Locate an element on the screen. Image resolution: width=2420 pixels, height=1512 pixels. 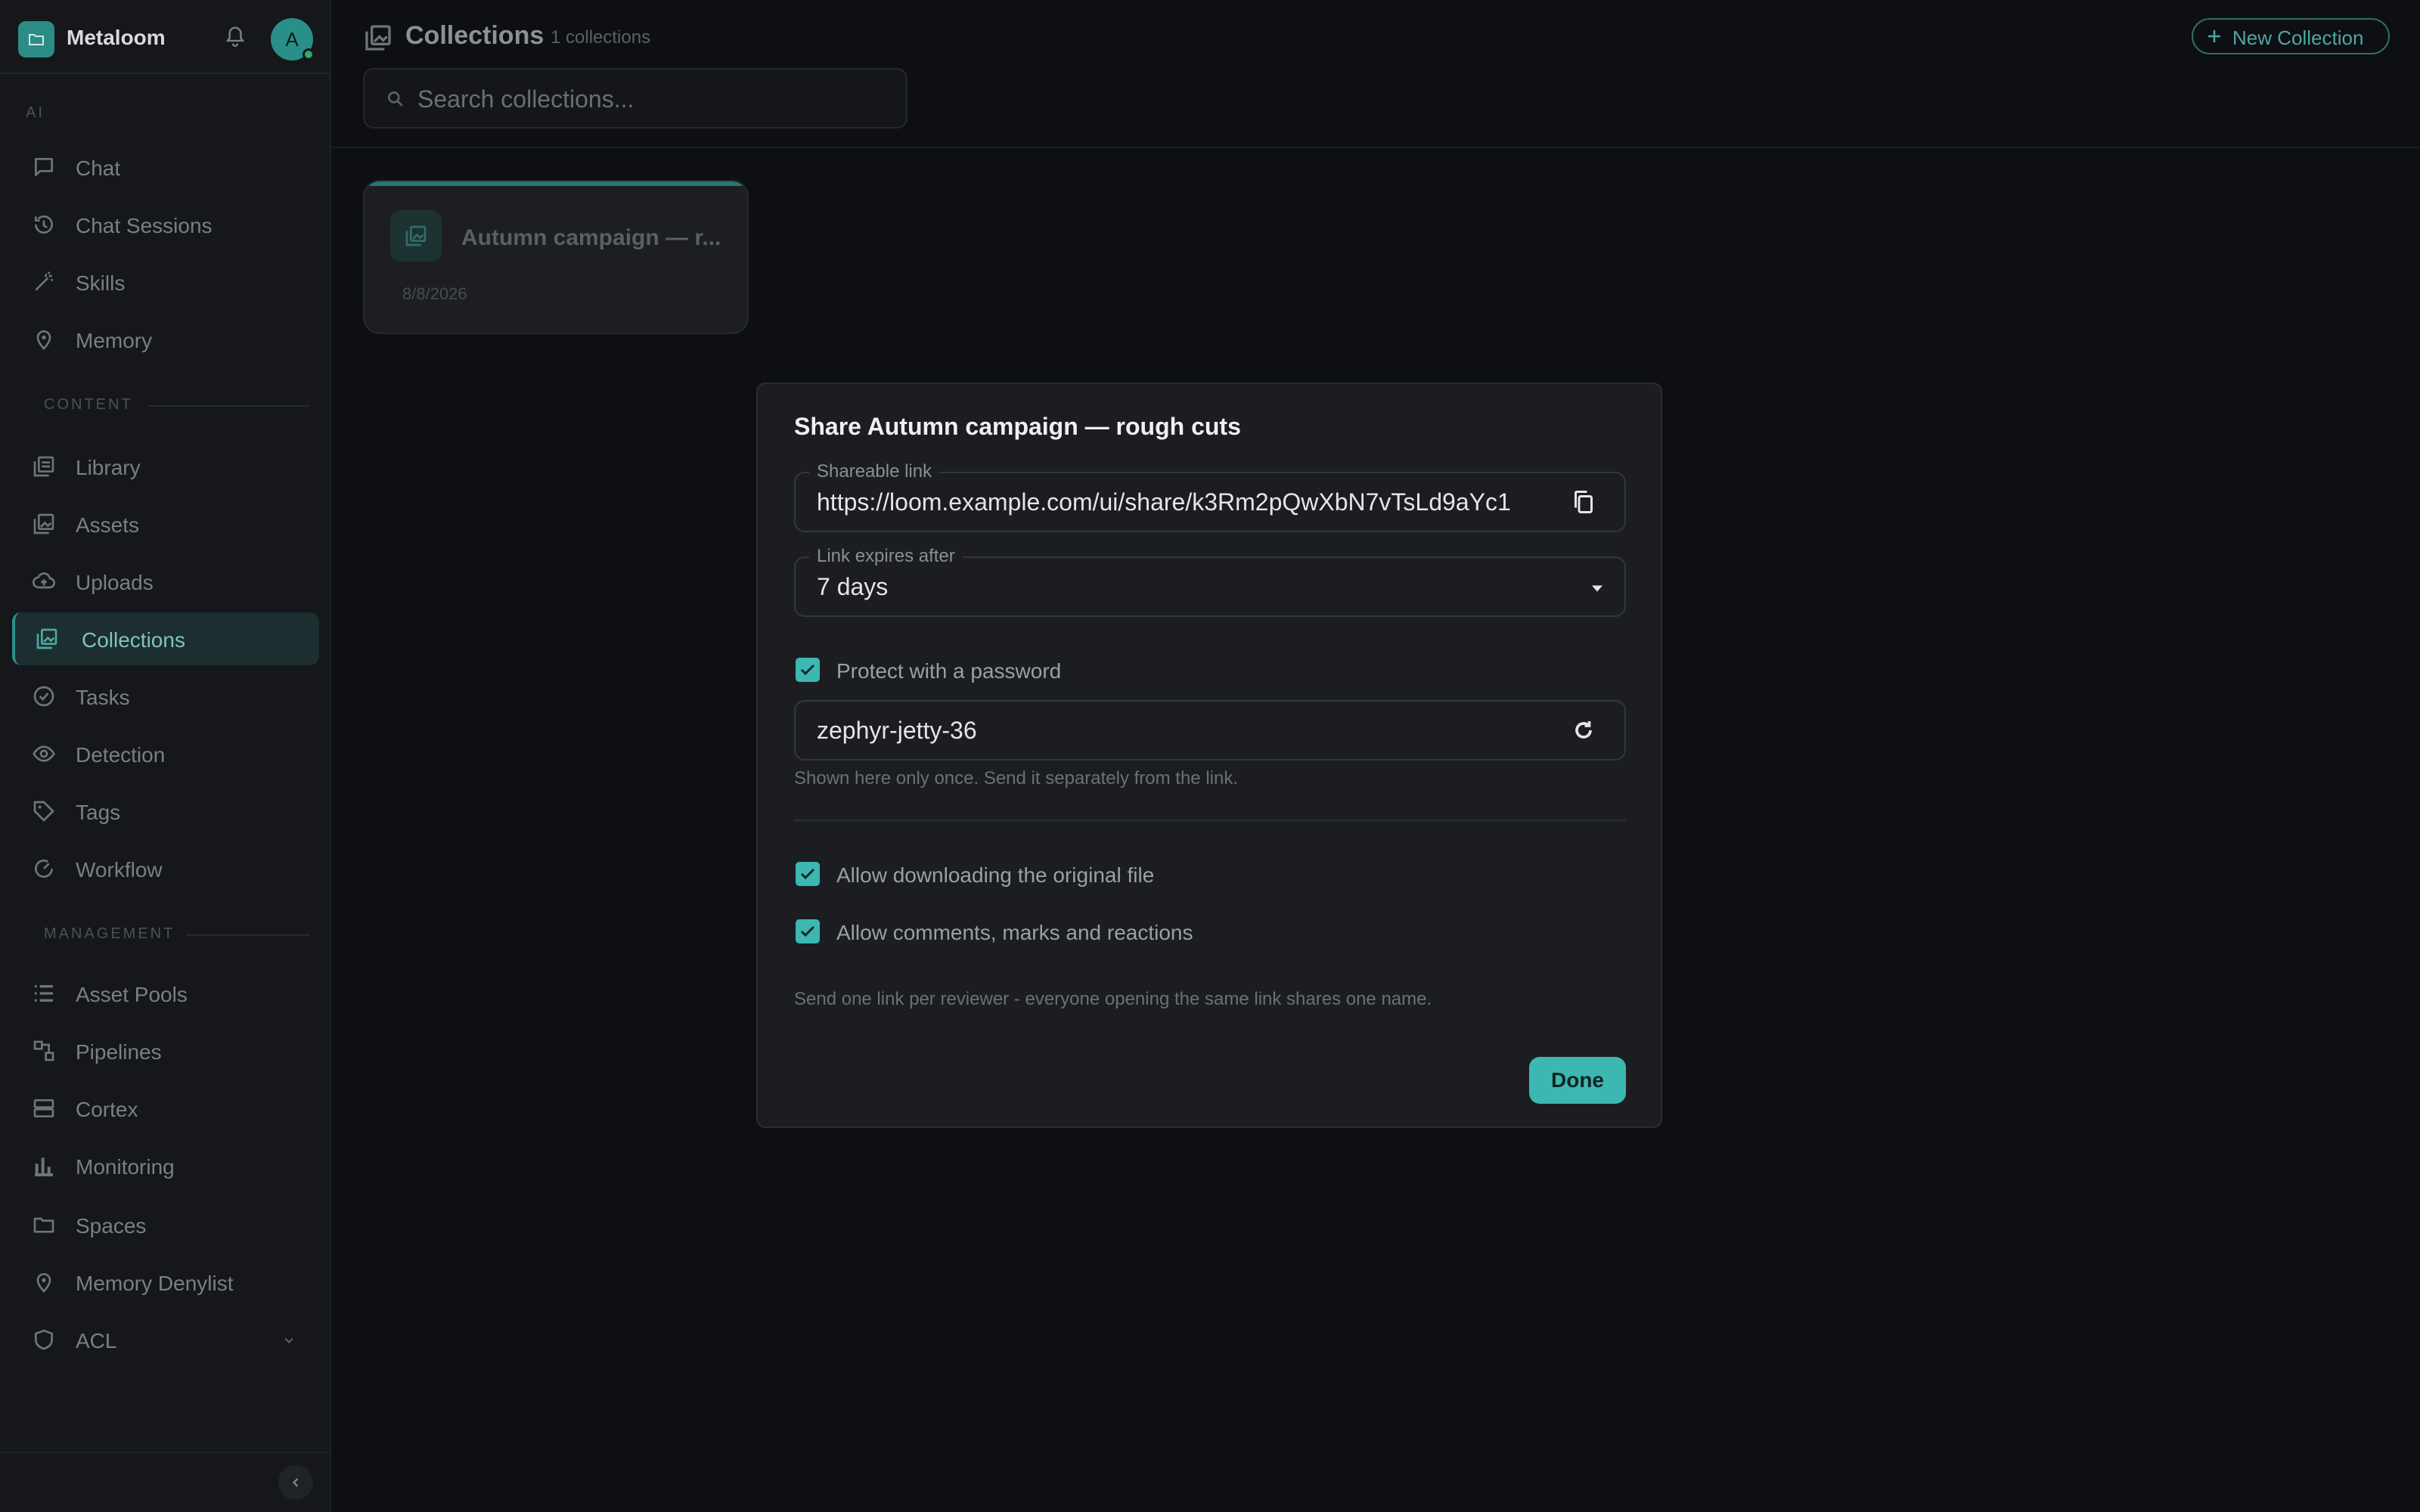
sidebar-item-monitoring: Monitoring is located at coordinates (165, 1165).